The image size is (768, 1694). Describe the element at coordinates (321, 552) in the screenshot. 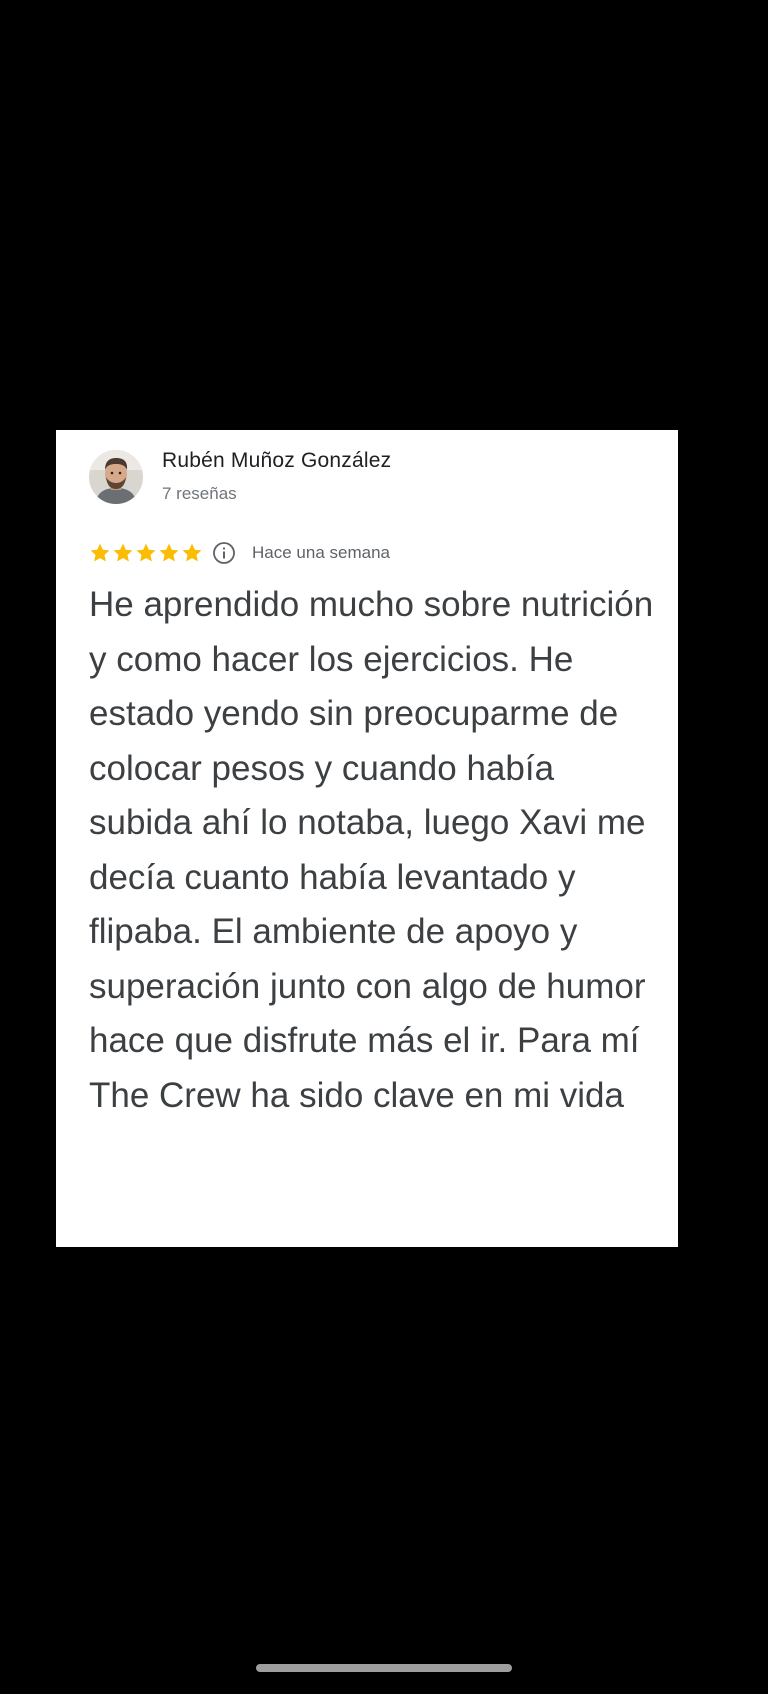

I see `review-time: Hace una semana` at that location.